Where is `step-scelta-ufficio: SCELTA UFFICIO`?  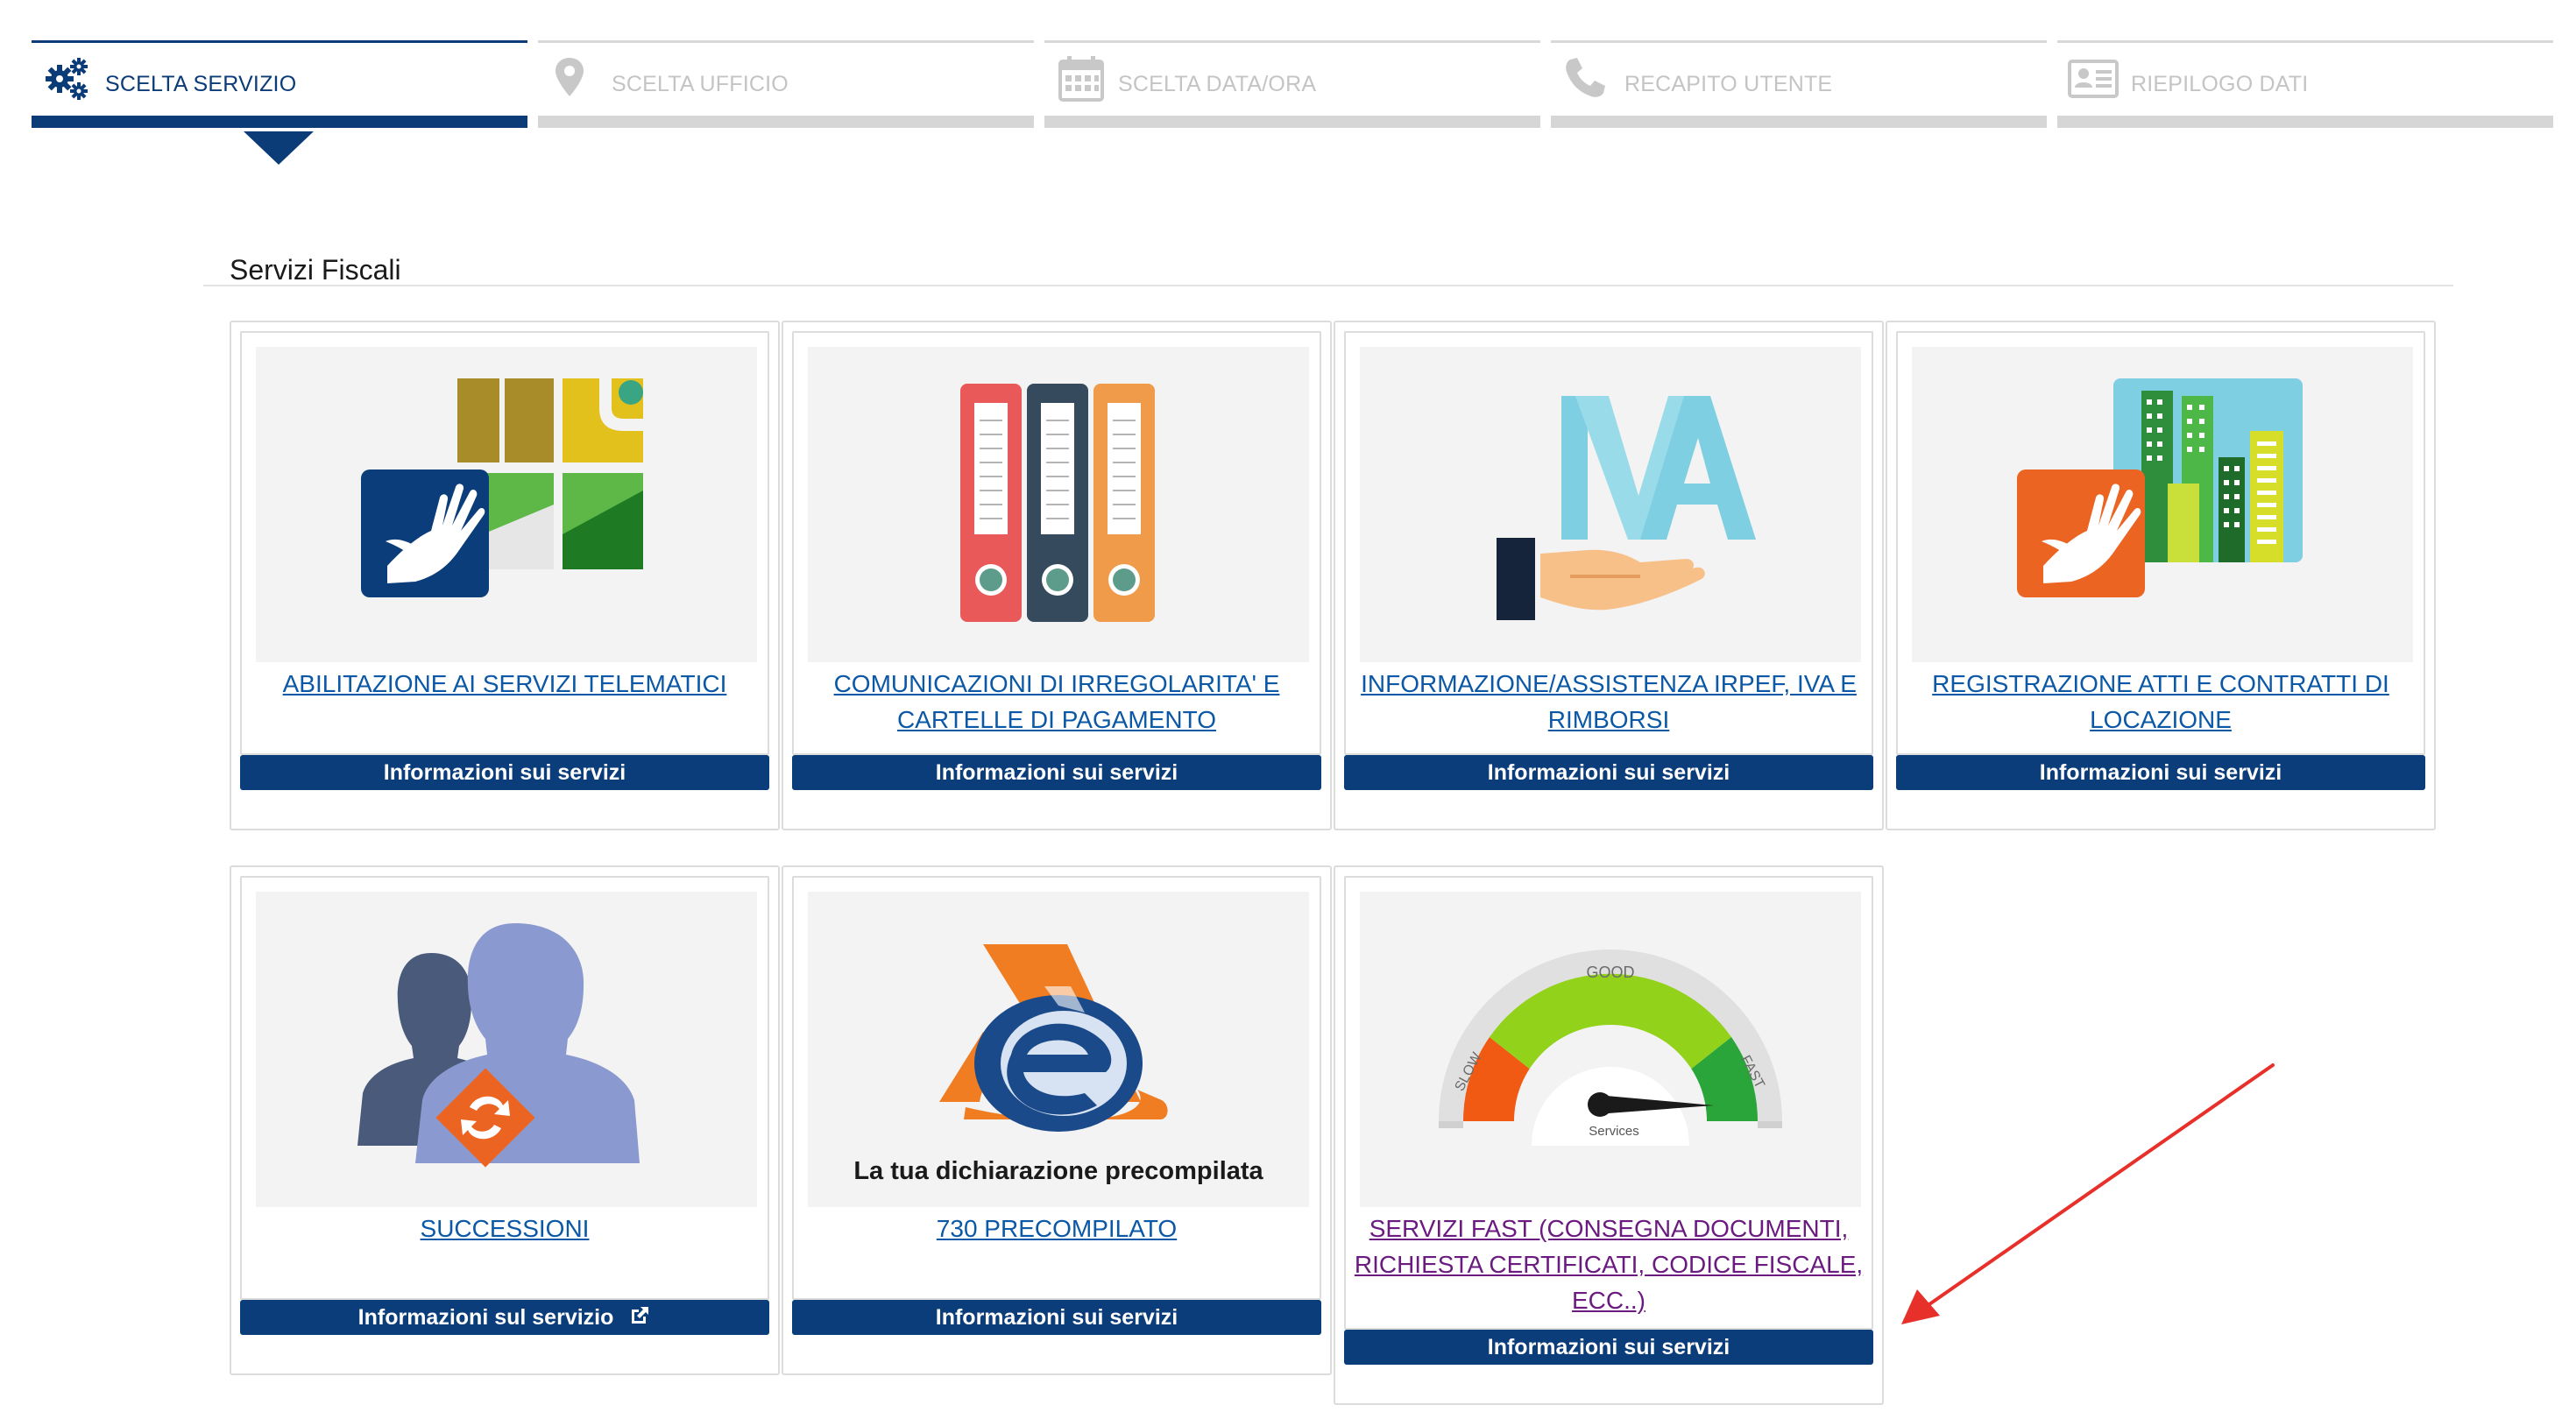
step-scelta-ufficio: SCELTA UFFICIO is located at coordinates (786, 84).